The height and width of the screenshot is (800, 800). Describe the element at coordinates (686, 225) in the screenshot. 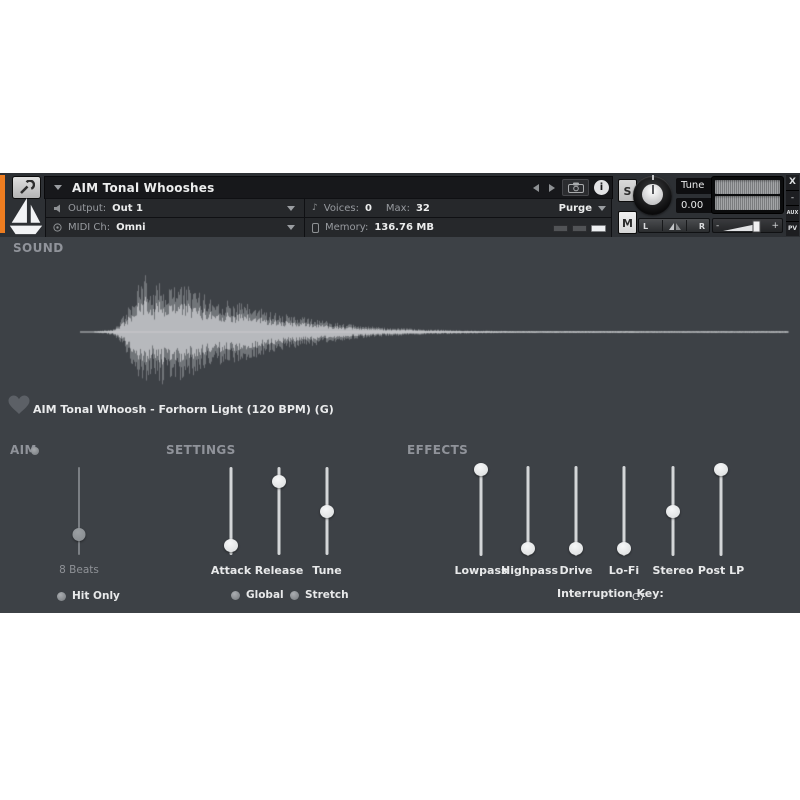

I see `pan-divider` at that location.